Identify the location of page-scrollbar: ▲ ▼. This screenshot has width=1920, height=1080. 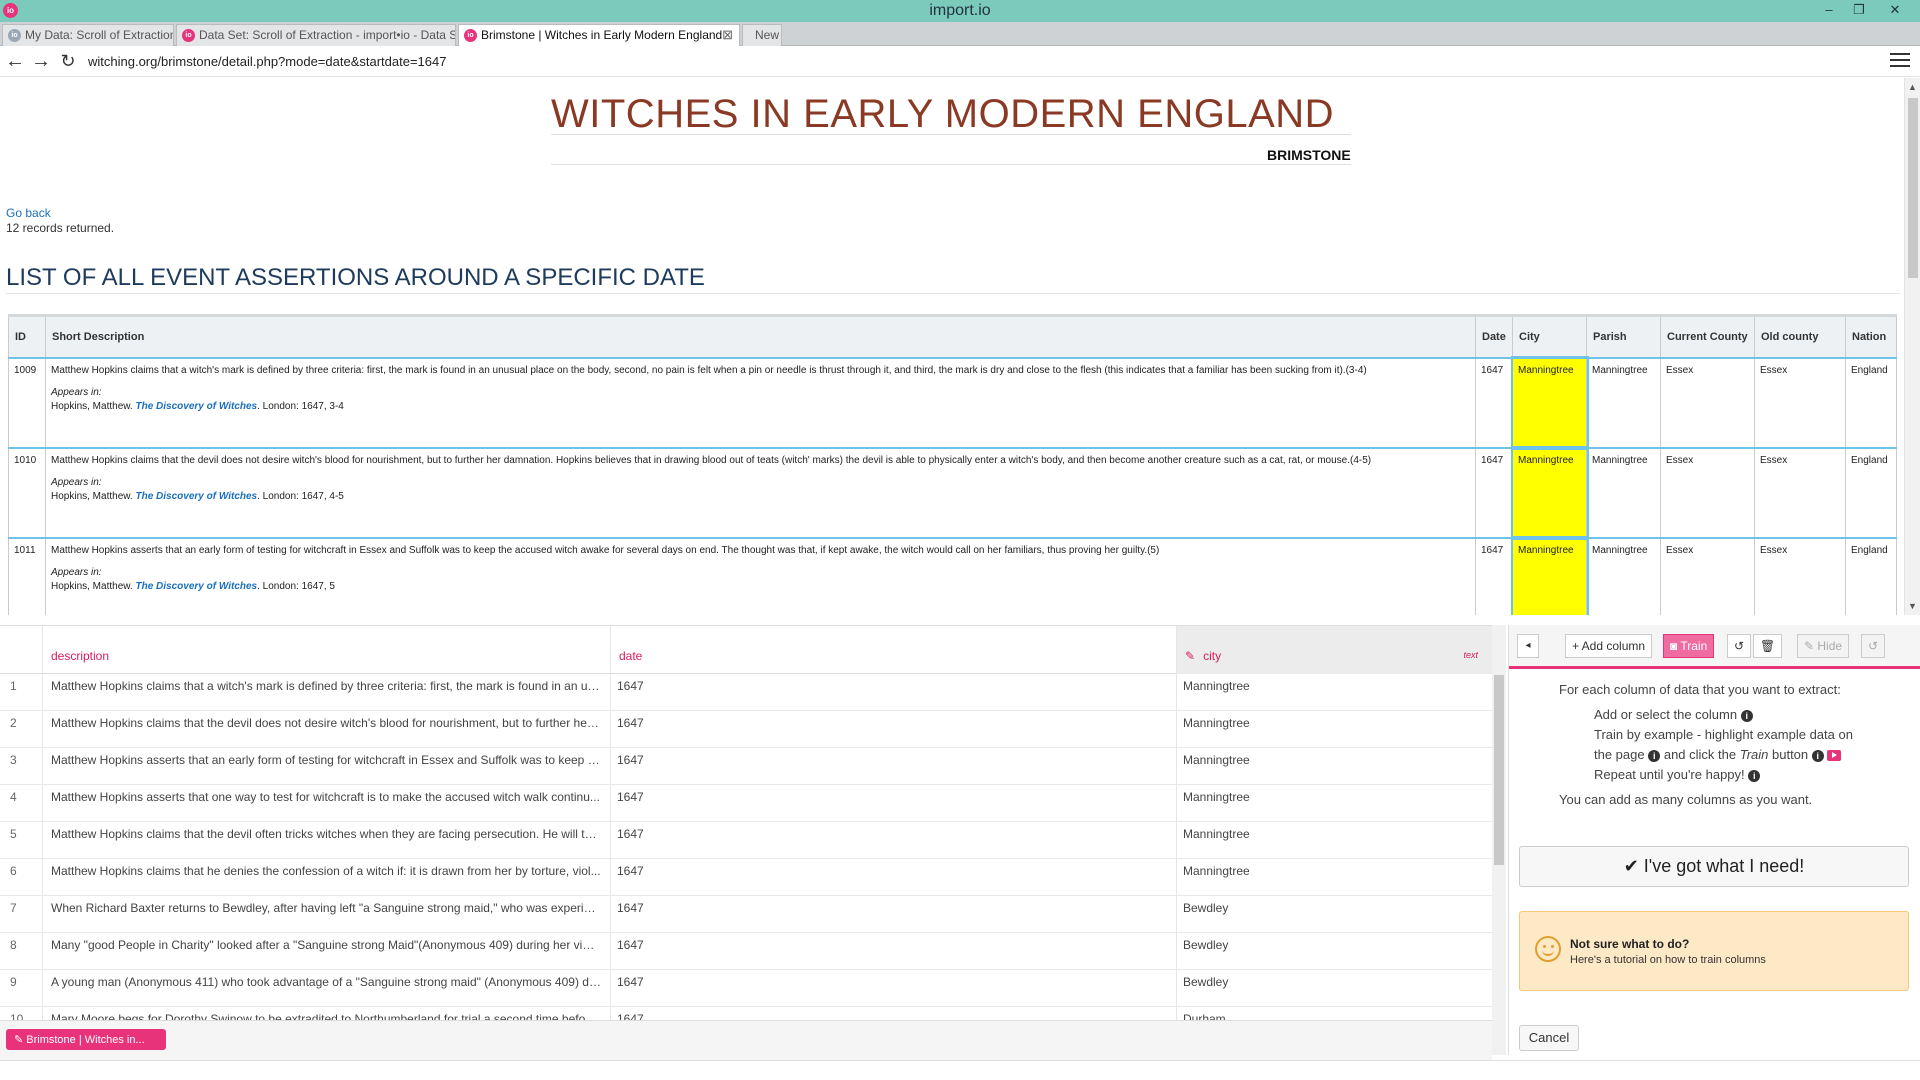
(1912, 346).